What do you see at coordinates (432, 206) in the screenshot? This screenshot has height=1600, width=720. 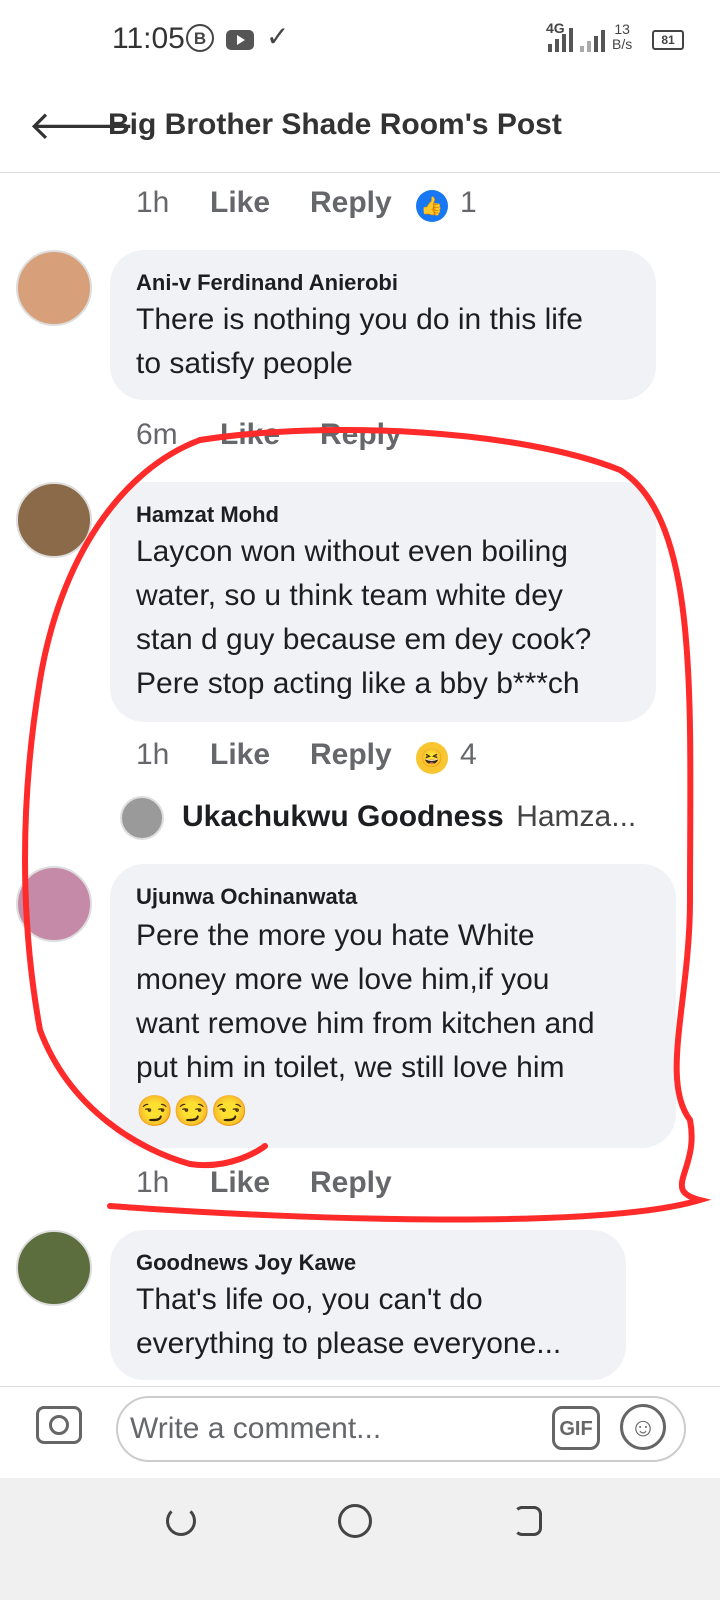 I see `thumbs-up-reaction-icon: 👍` at bounding box center [432, 206].